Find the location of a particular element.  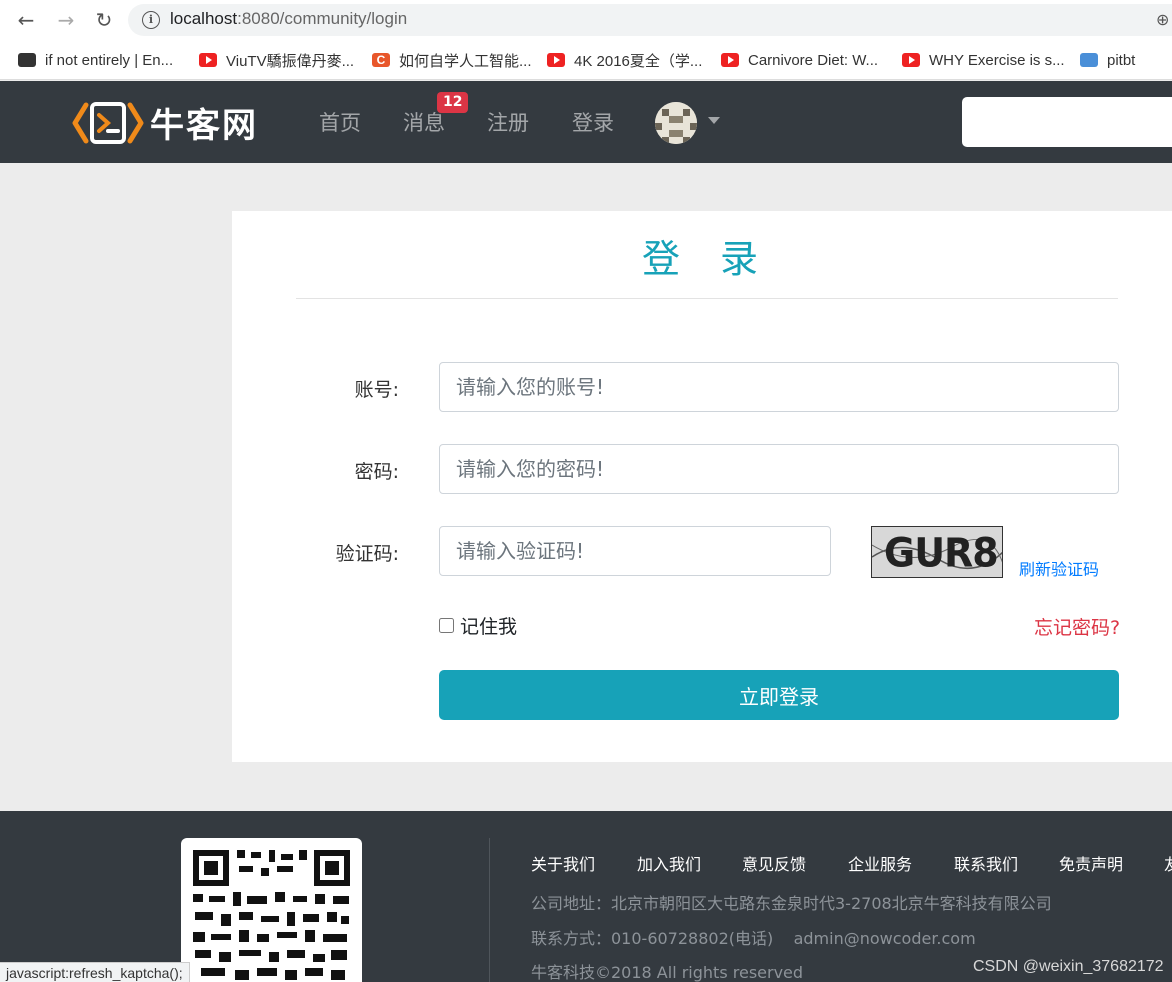

site-info-icon: i is located at coordinates (151, 20).